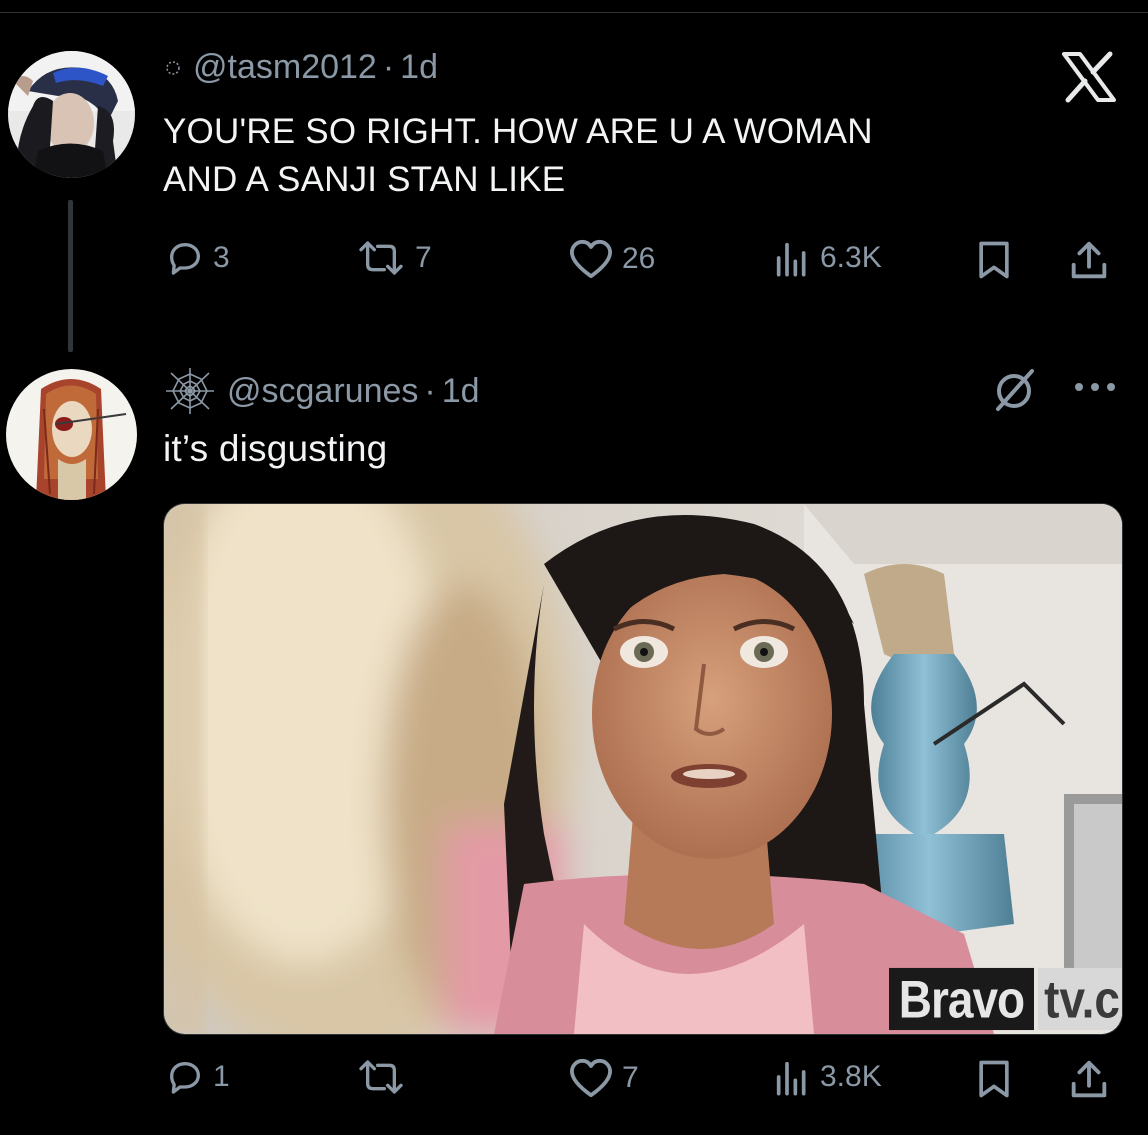 The width and height of the screenshot is (1148, 1135). Describe the element at coordinates (851, 1076) in the screenshot. I see `views-count: 3.8K` at that location.